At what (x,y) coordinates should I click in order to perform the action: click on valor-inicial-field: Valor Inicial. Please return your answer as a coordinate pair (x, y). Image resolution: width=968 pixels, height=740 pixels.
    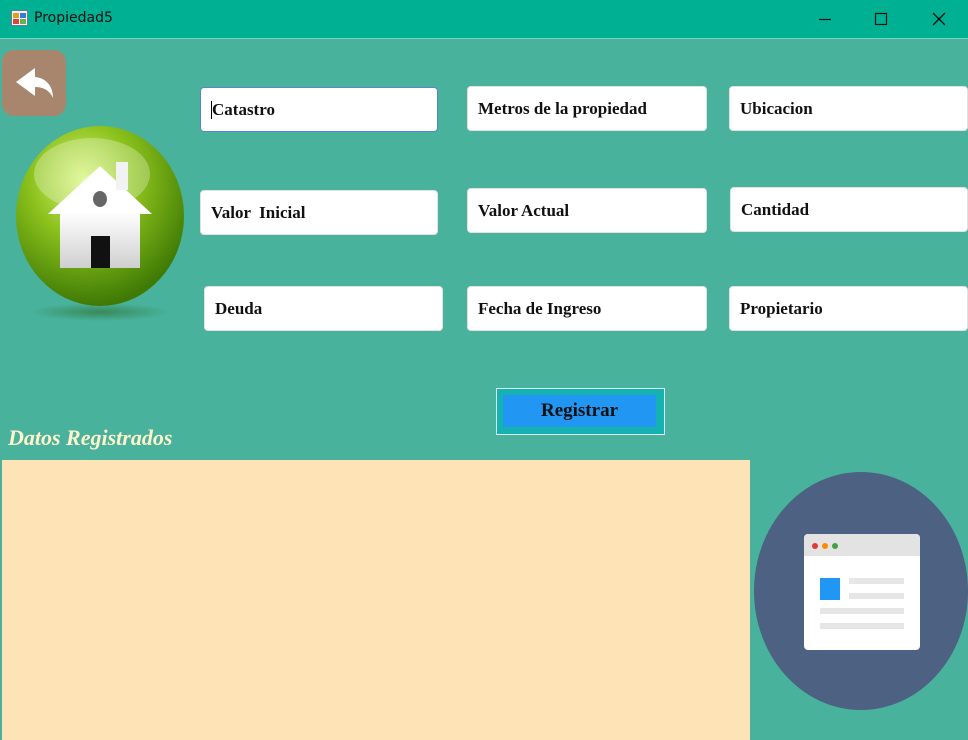
    Looking at the image, I should click on (319, 212).